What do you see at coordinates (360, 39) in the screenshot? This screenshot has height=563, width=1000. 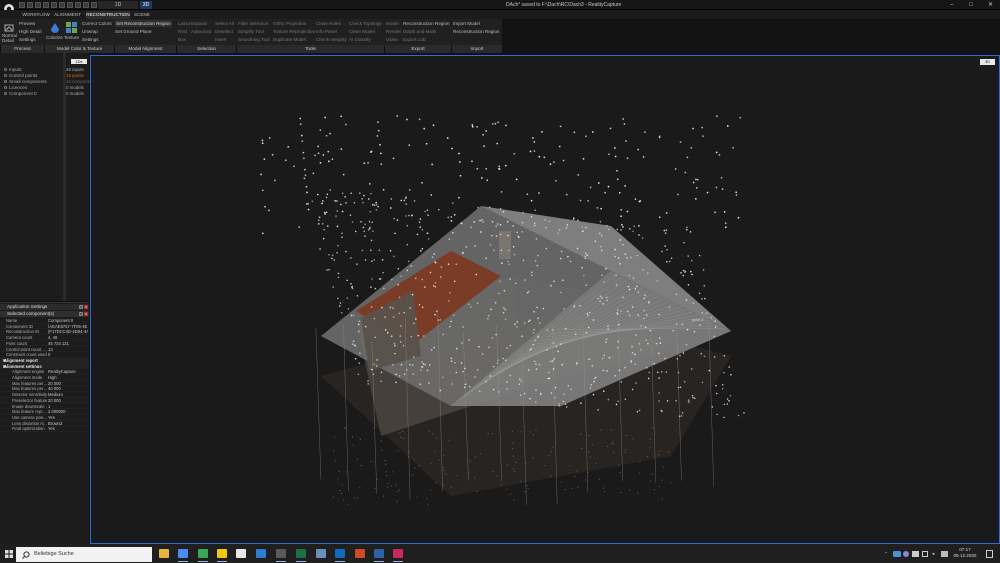 I see `ai-classify-button: AI Classify` at bounding box center [360, 39].